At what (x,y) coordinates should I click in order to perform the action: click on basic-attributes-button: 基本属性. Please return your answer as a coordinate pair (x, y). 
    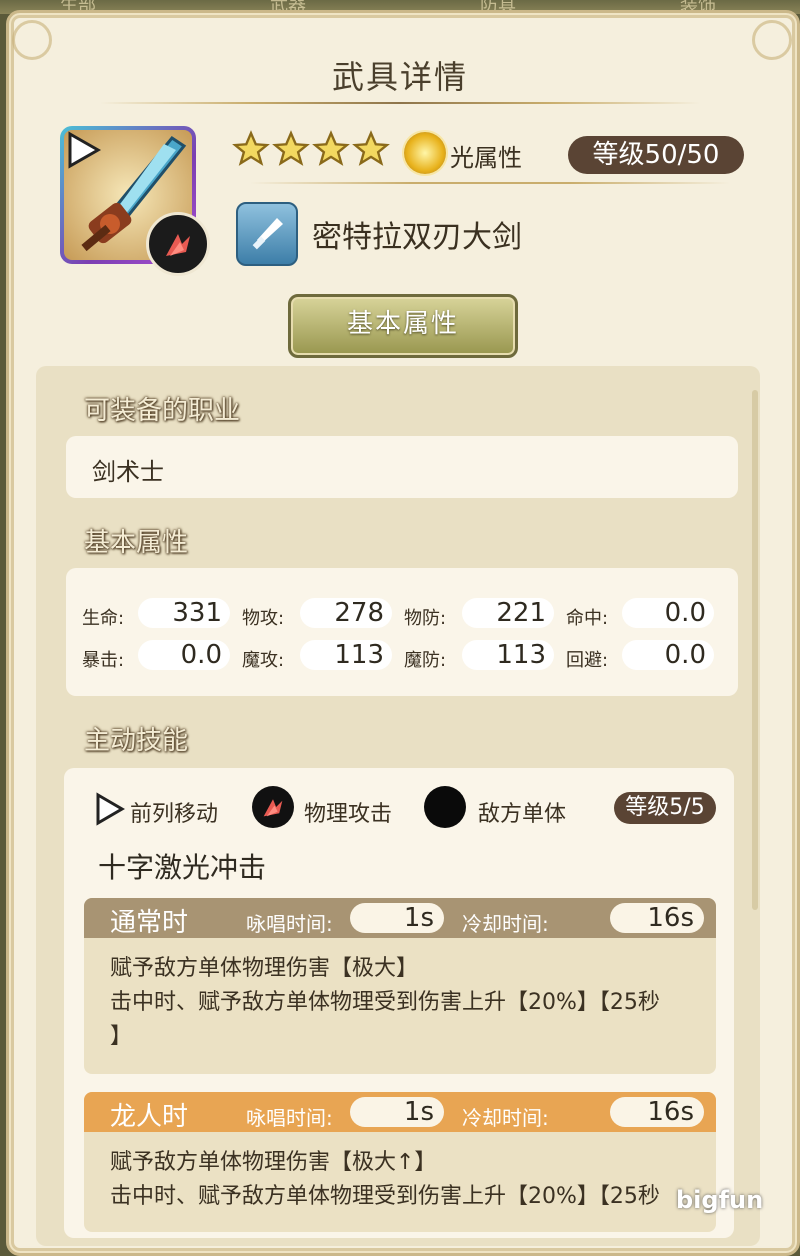
    Looking at the image, I should click on (403, 326).